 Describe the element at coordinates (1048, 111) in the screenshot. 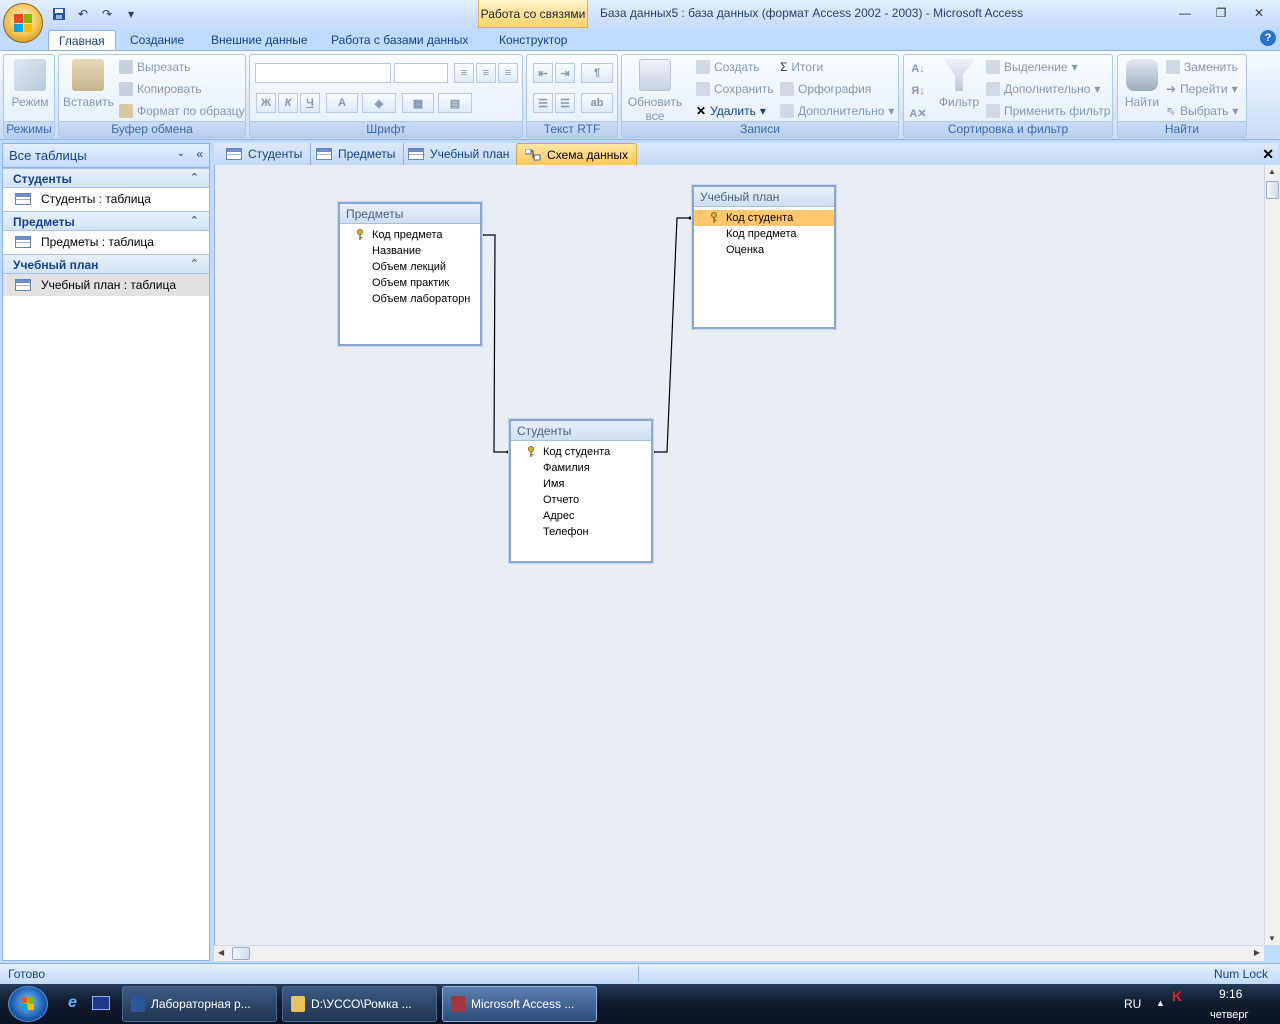

I see `toggle-filter-button: Применить фильтр` at that location.